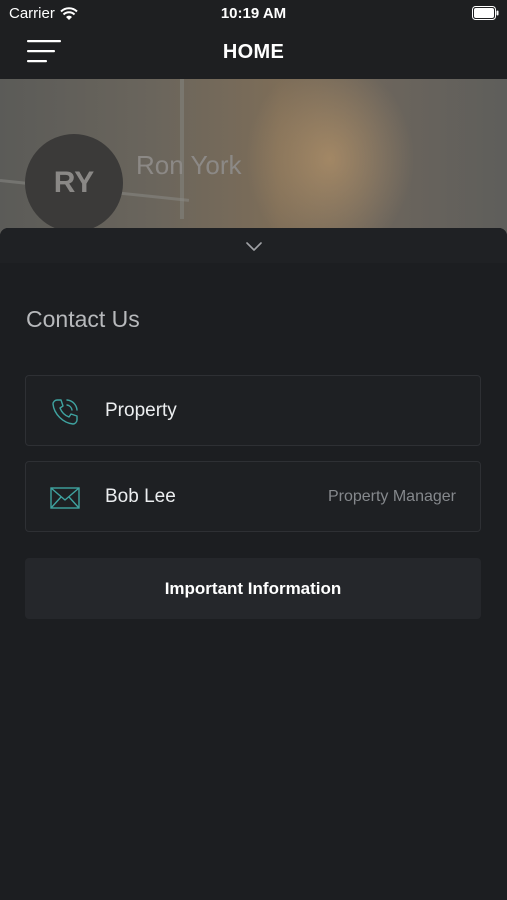  Describe the element at coordinates (189, 165) in the screenshot. I see `user-name: Ron York` at that location.